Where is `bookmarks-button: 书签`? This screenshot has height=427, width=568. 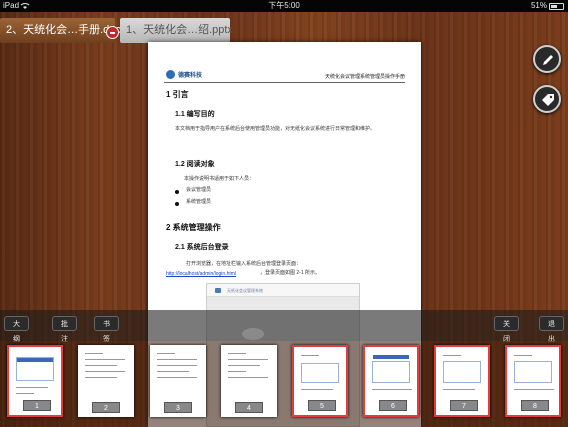
bookmarks-button: 书签 is located at coordinates (106, 329).